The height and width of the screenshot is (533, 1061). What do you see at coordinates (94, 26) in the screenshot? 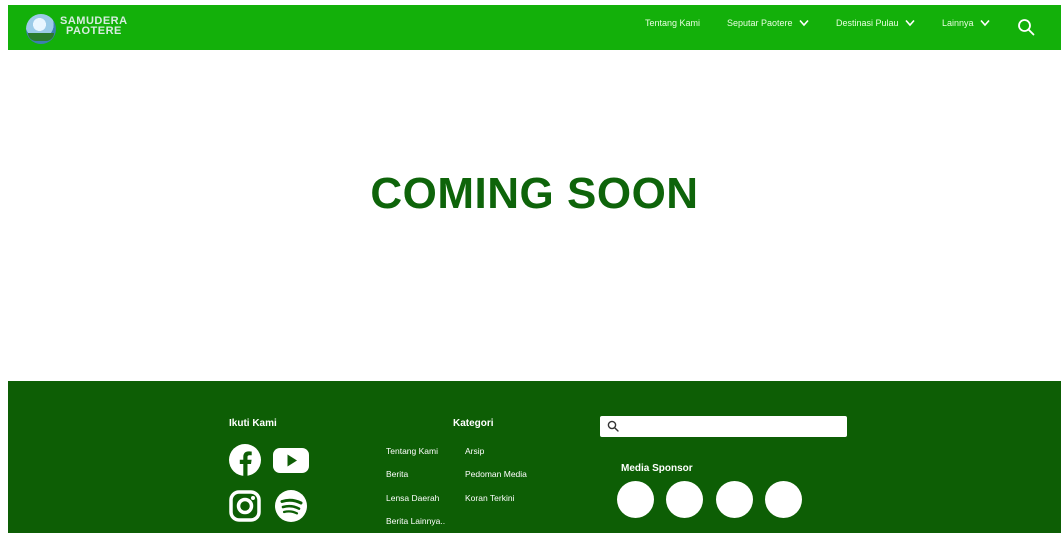
I see `logo-wordmark: SAMUDERA PAOTERE` at bounding box center [94, 26].